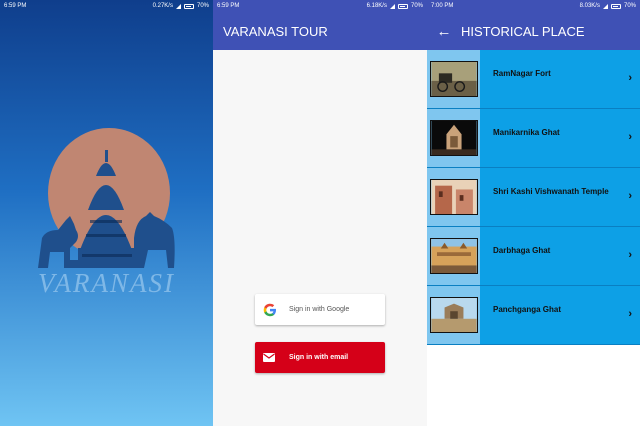 The height and width of the screenshot is (426, 640). What do you see at coordinates (376, 6) in the screenshot?
I see `network-speed: 6.18K/s` at bounding box center [376, 6].